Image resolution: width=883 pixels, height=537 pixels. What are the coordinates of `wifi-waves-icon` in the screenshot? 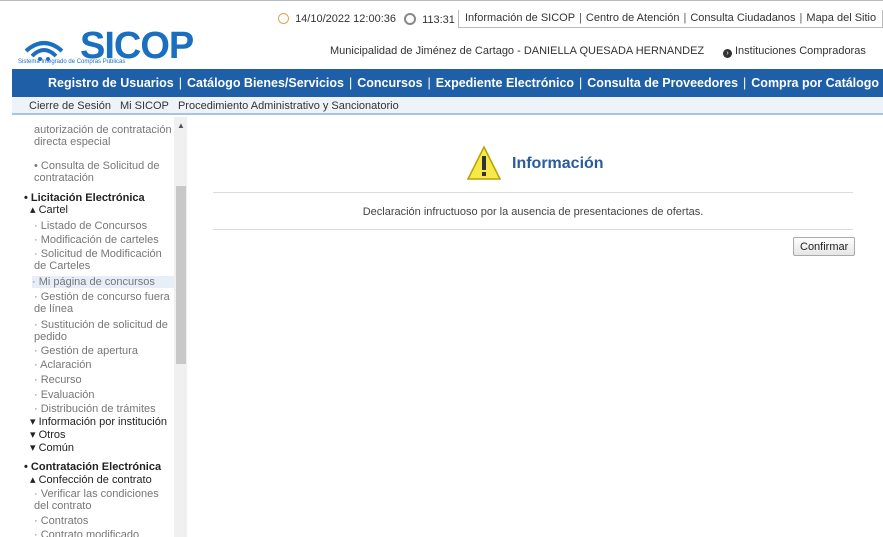 It's located at (44, 51).